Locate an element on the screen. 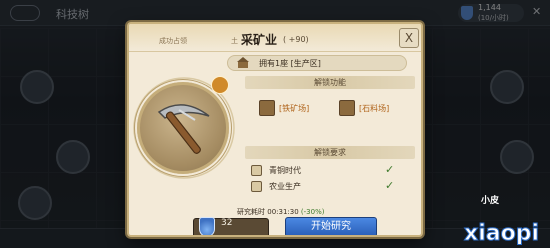  unlock-item-label: [铁矿场] is located at coordinates (294, 108).